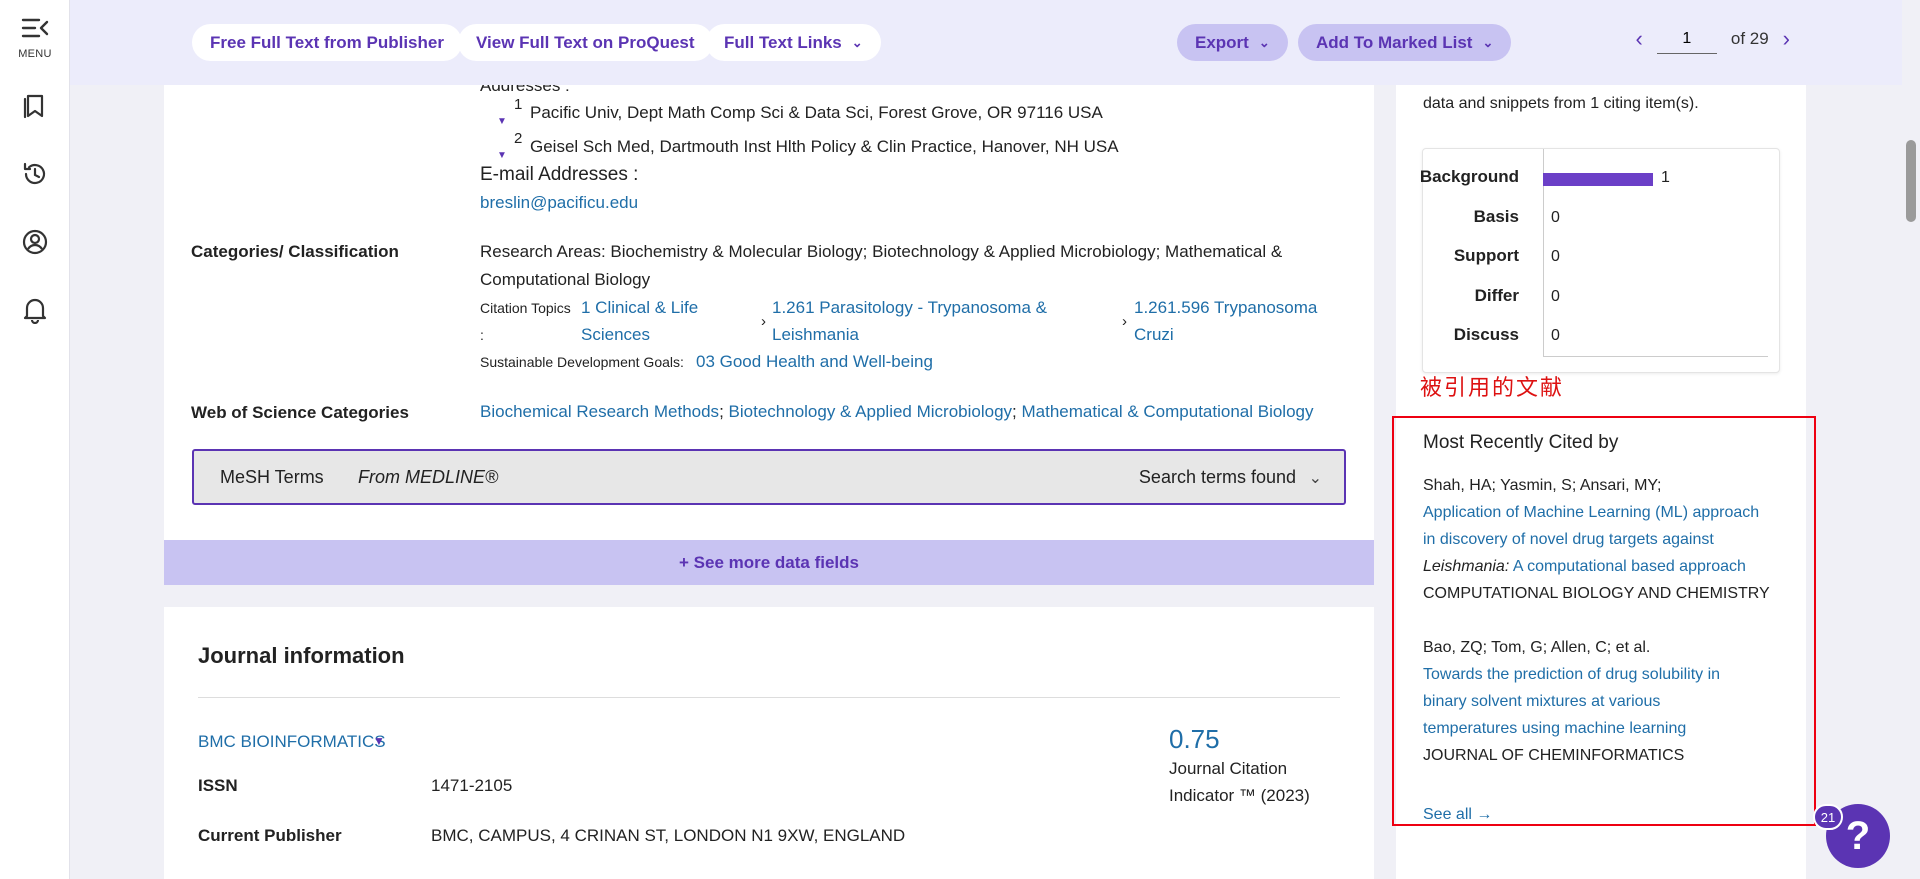 The height and width of the screenshot is (879, 1920). What do you see at coordinates (502, 155) in the screenshot?
I see `address-2-caret-icon: ▼` at bounding box center [502, 155].